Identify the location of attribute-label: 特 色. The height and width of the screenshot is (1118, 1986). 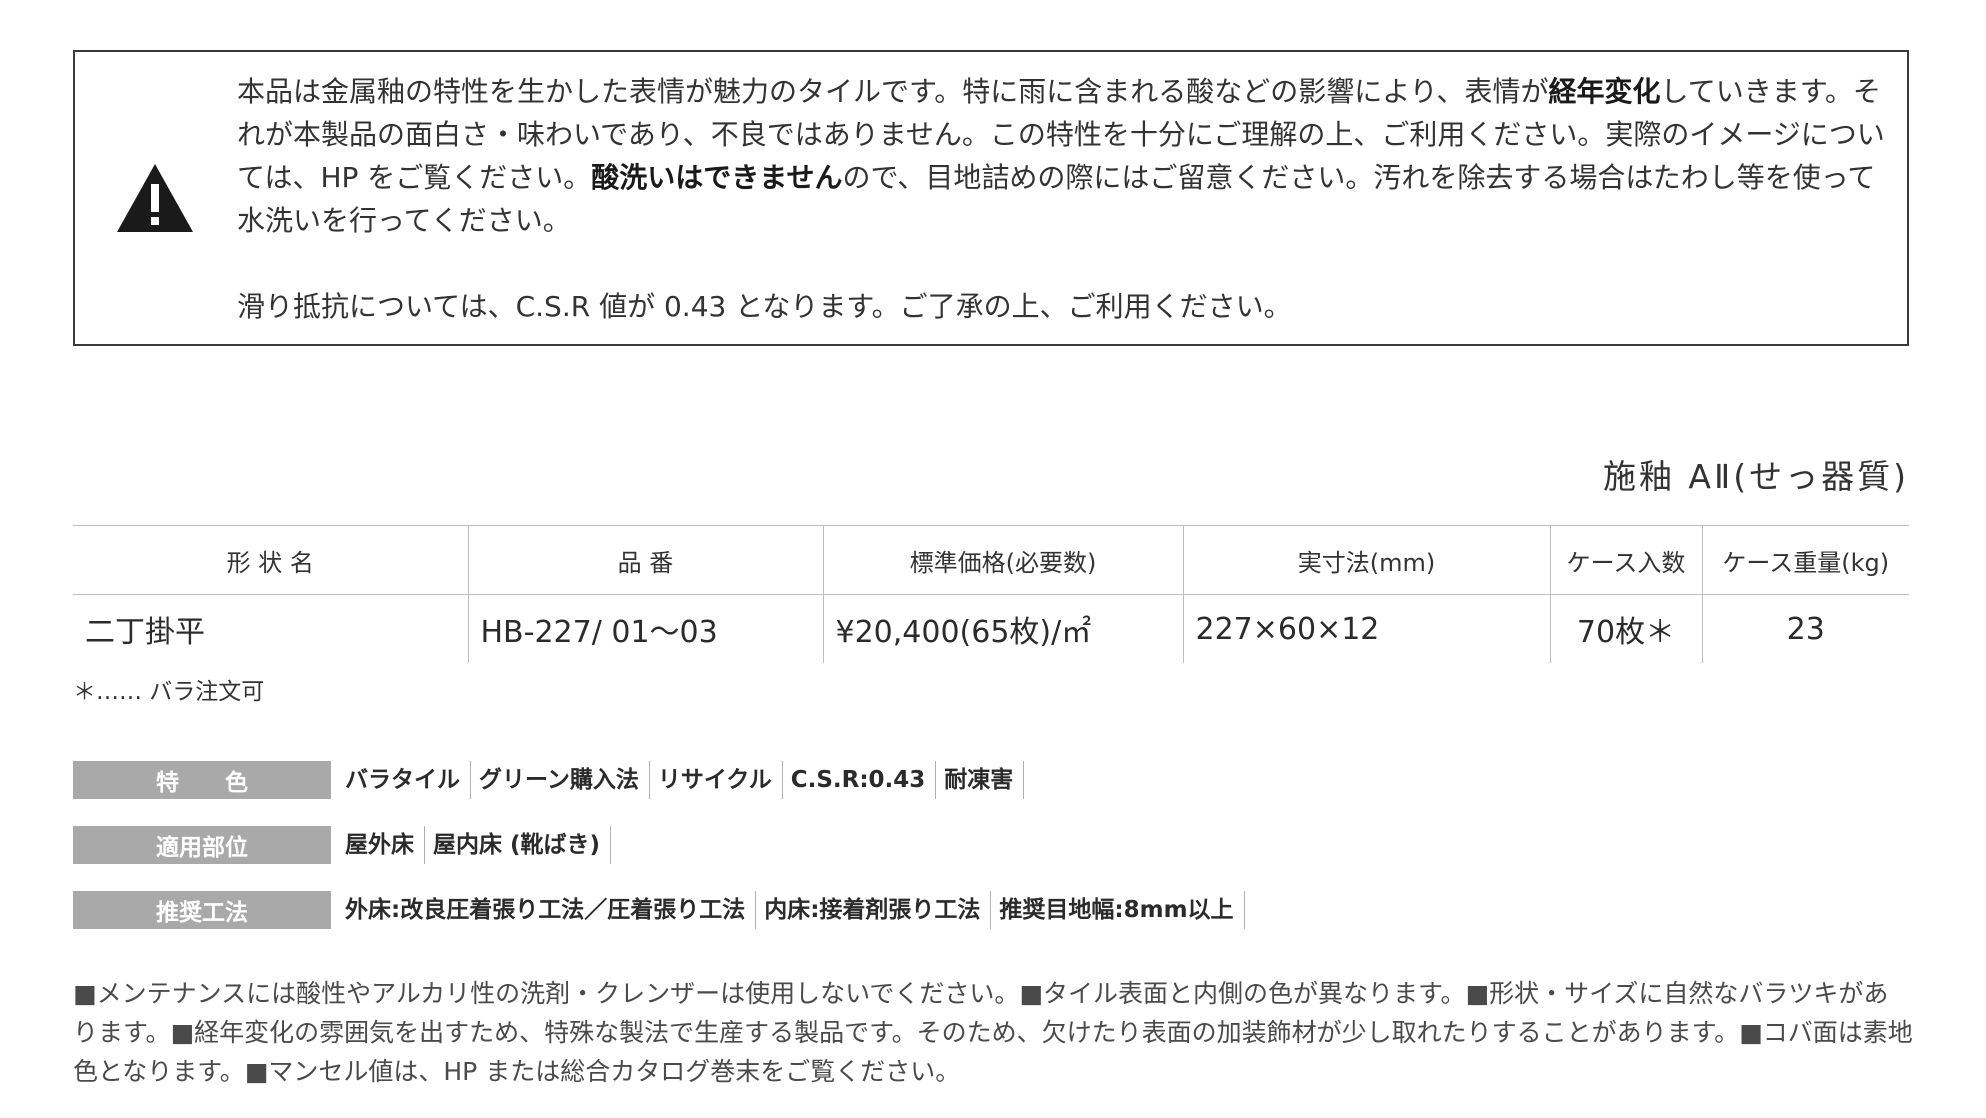
(202, 780).